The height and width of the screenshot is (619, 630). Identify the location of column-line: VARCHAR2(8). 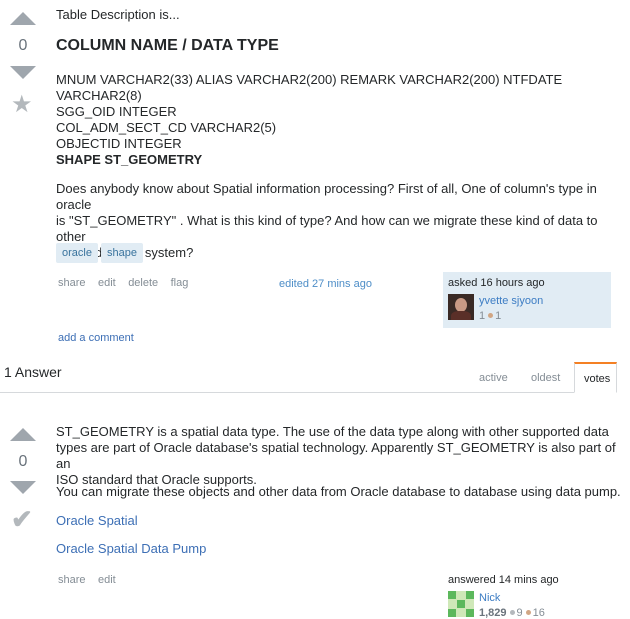
(99, 95).